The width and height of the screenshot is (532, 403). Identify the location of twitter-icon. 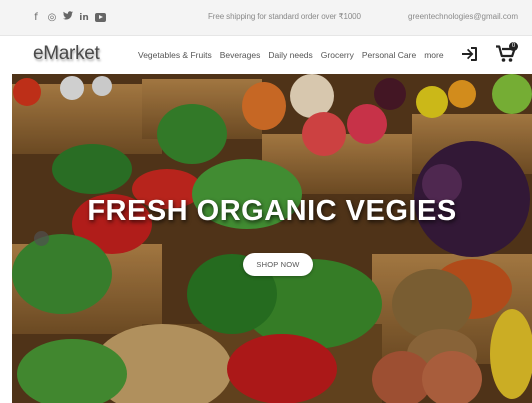
(68, 17).